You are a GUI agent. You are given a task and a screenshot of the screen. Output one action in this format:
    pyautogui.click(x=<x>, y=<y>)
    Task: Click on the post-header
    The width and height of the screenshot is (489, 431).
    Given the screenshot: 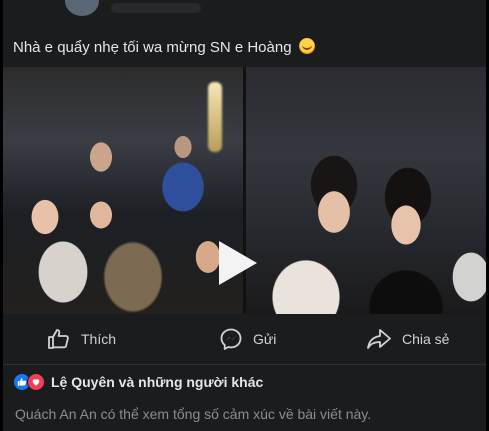 What is the action you would take?
    pyautogui.click(x=244, y=9)
    